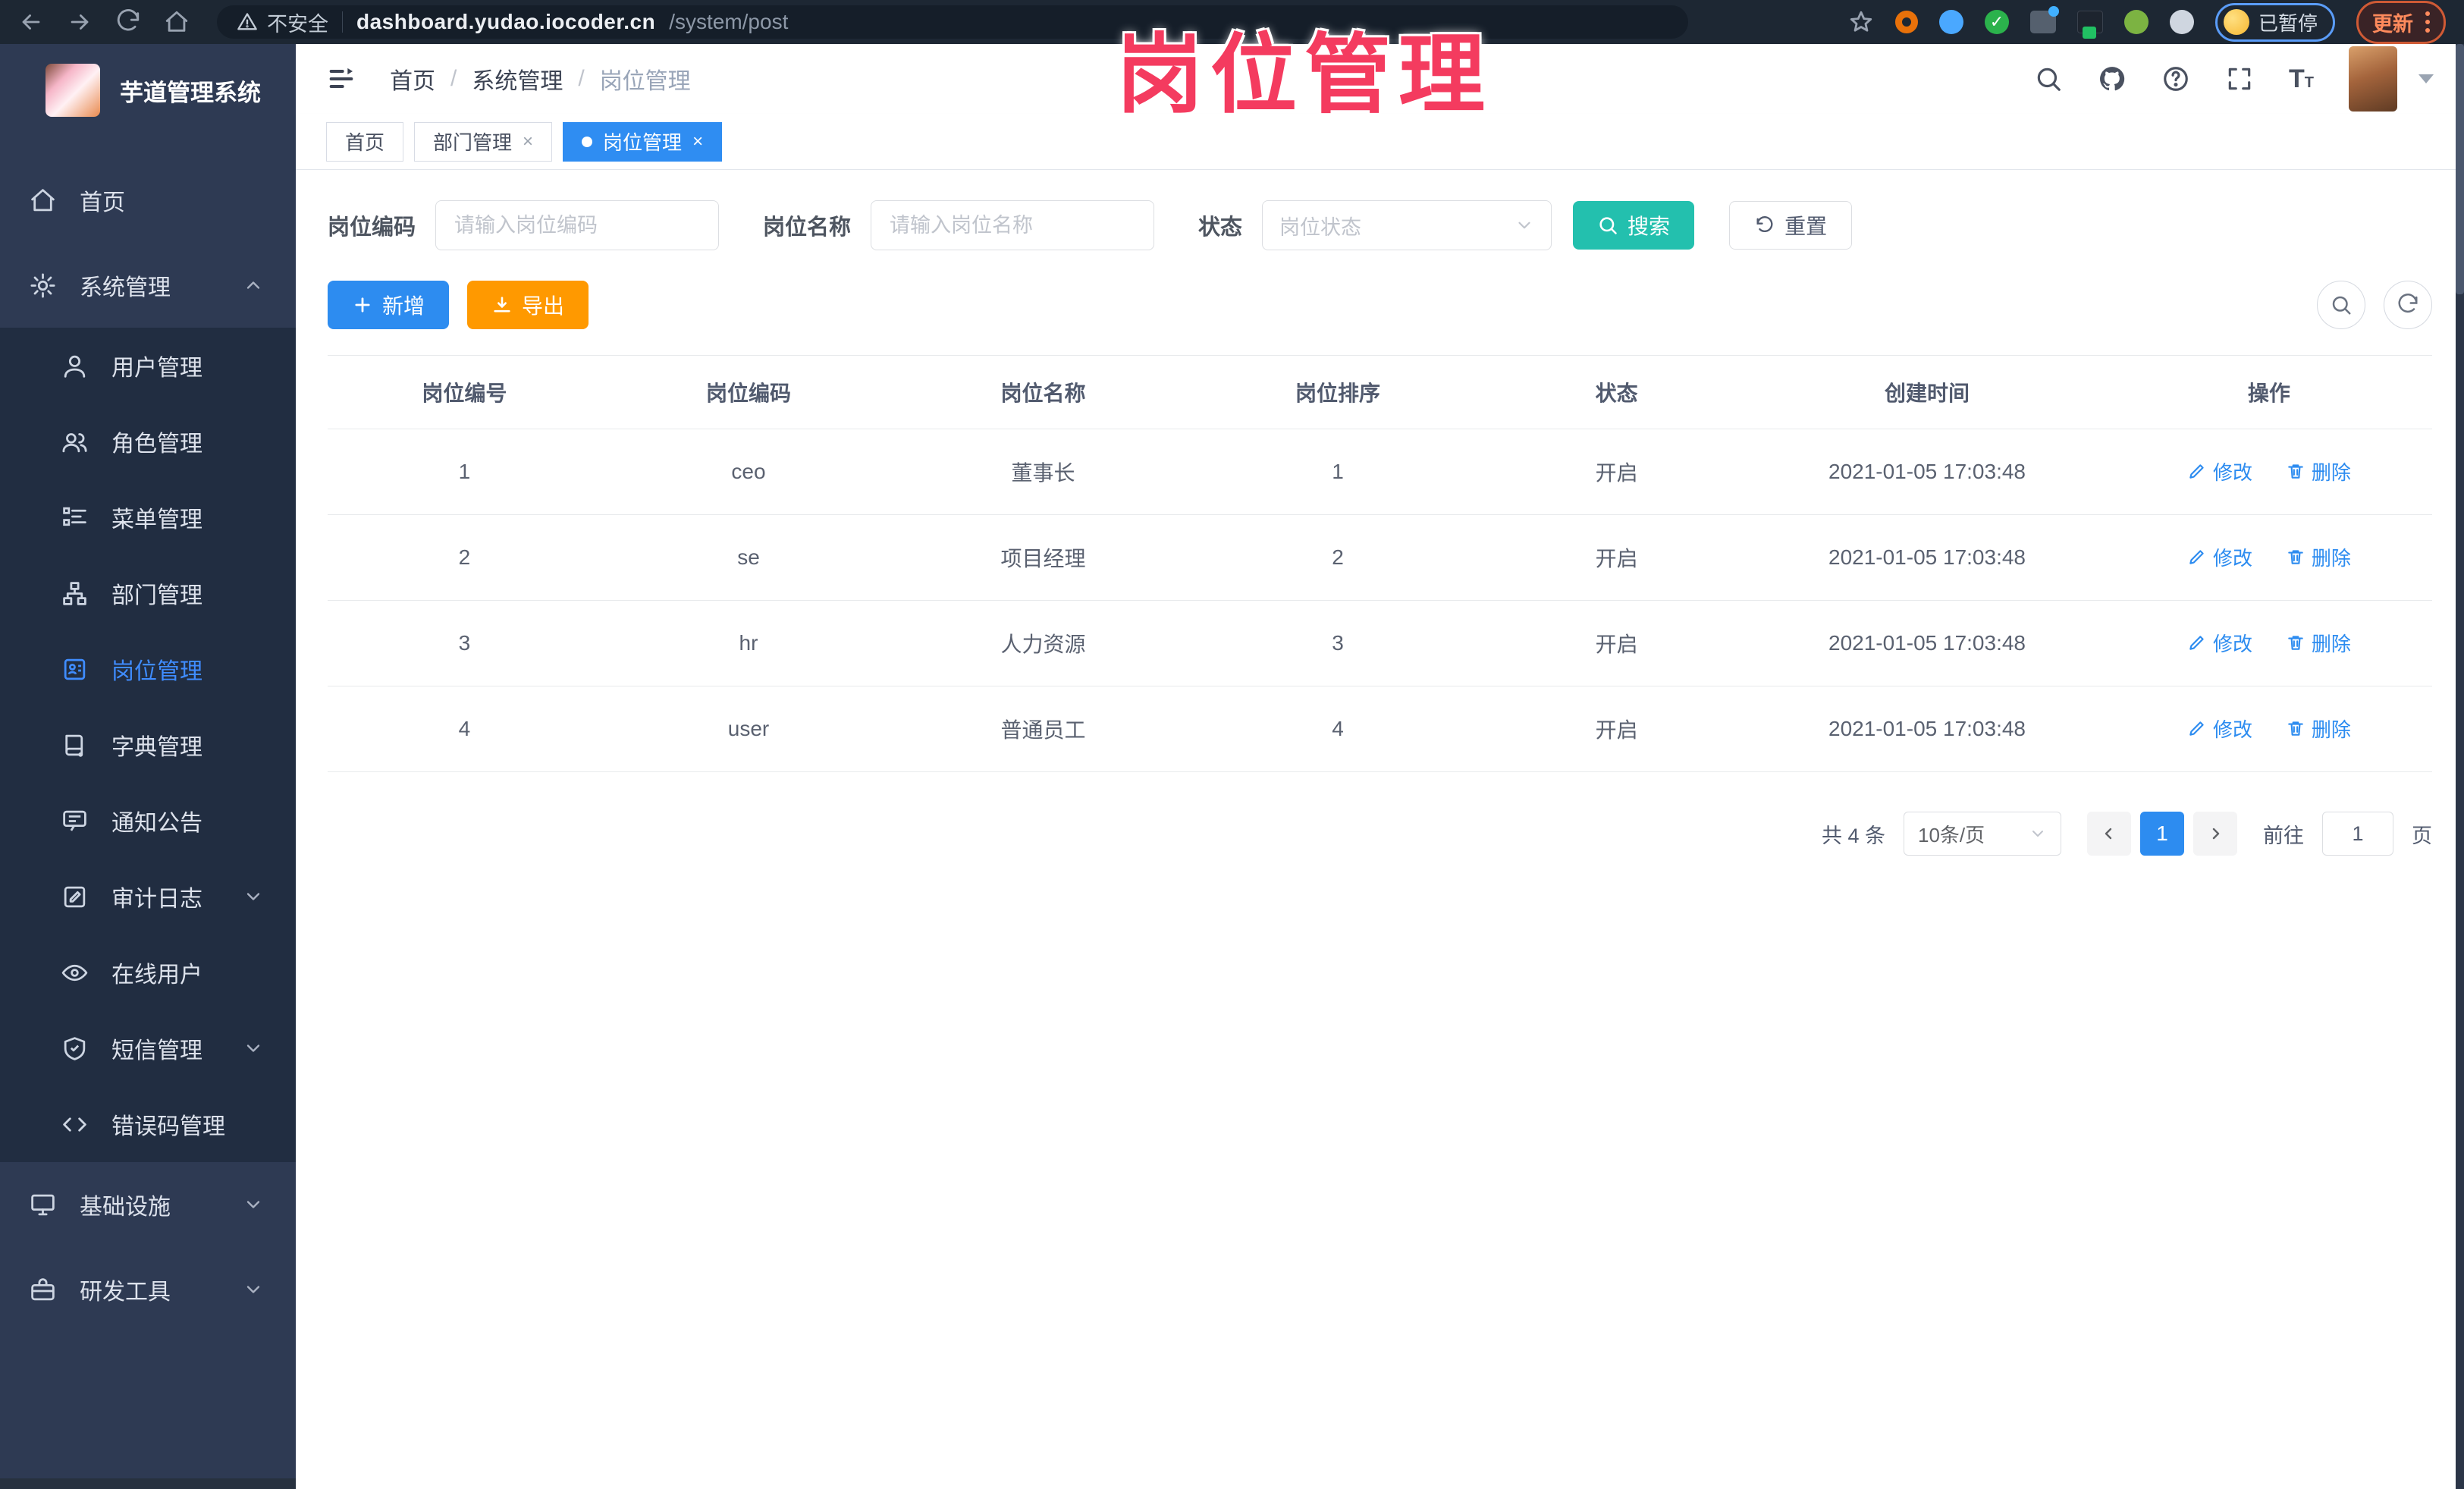 Image resolution: width=2464 pixels, height=1489 pixels. I want to click on tab-posts: 岗位管理 ×, so click(643, 141).